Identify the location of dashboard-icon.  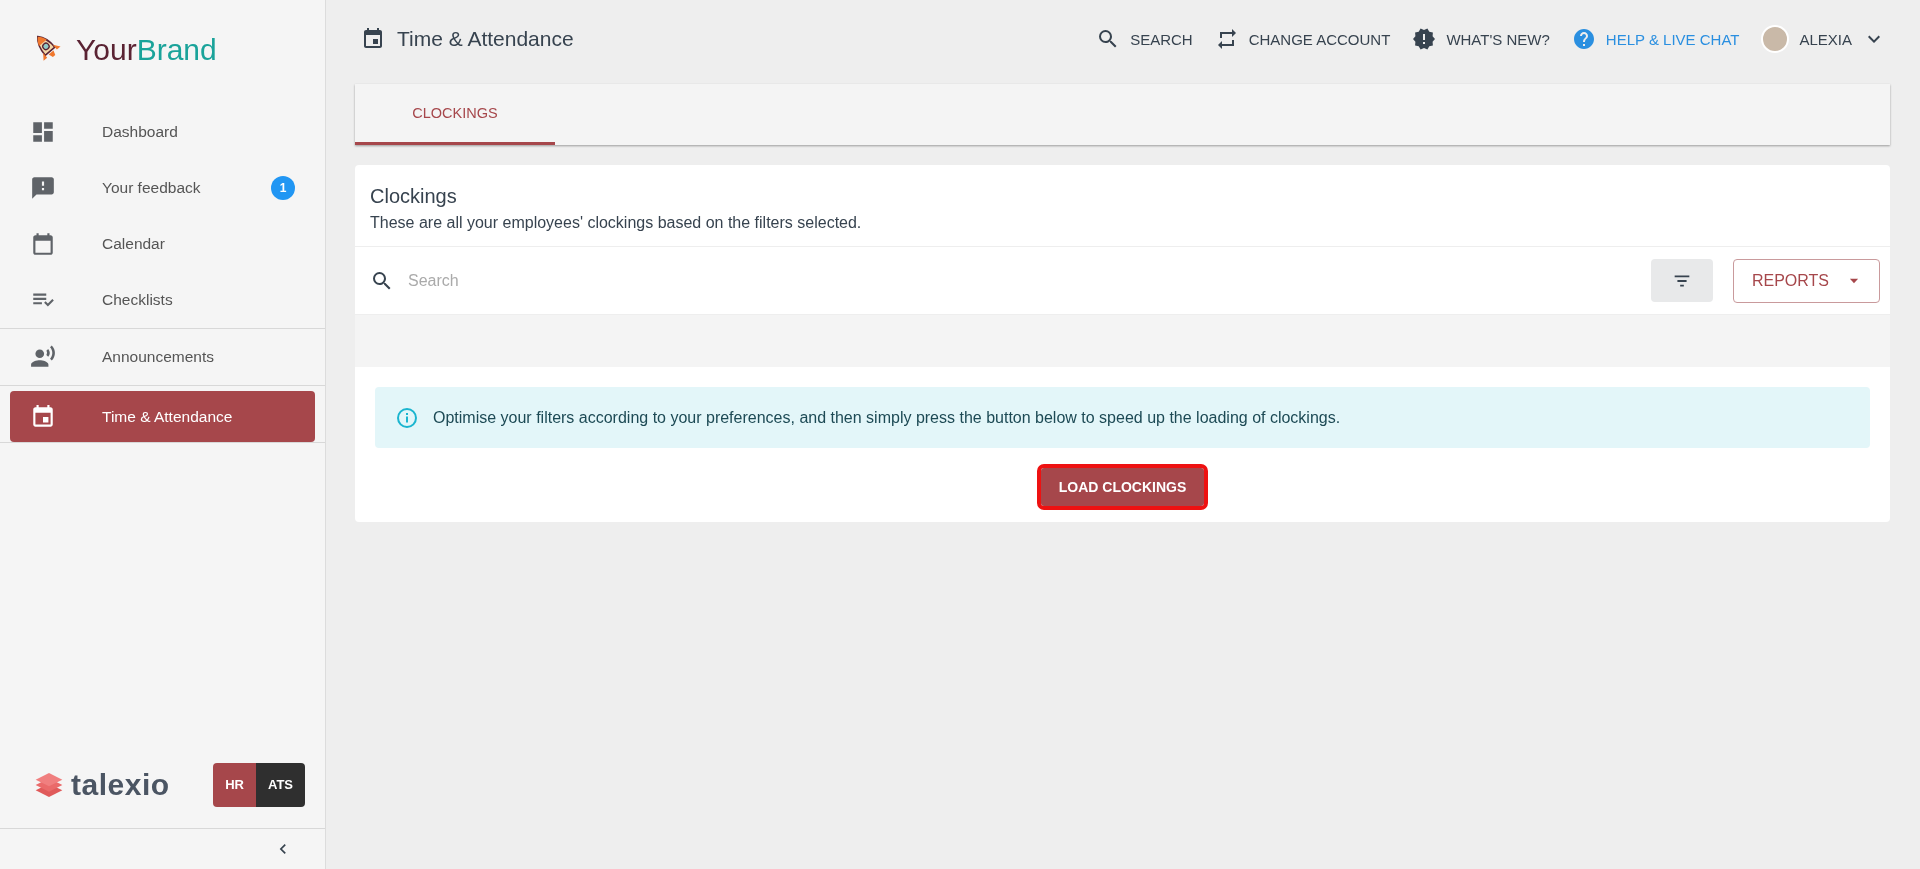
(43, 132).